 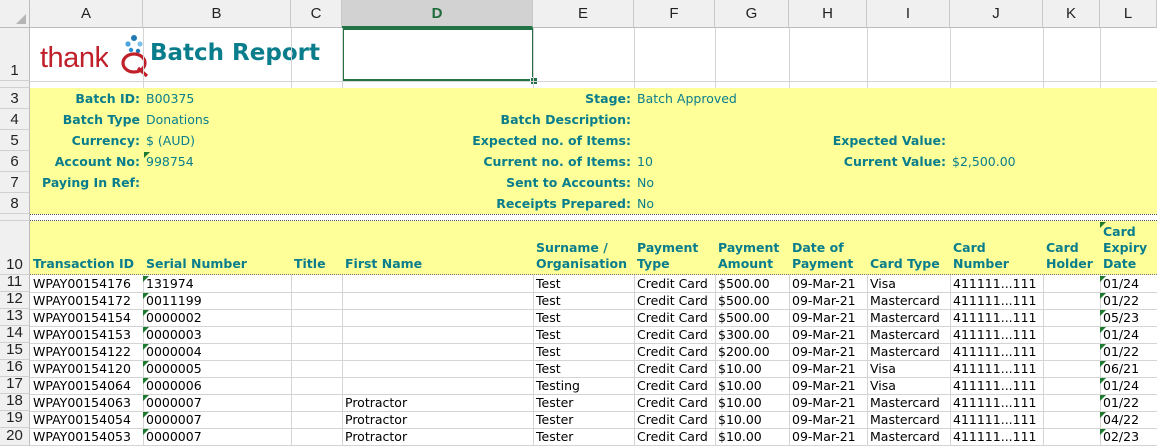 What do you see at coordinates (15, 437) in the screenshot?
I see `row-header-20: 20` at bounding box center [15, 437].